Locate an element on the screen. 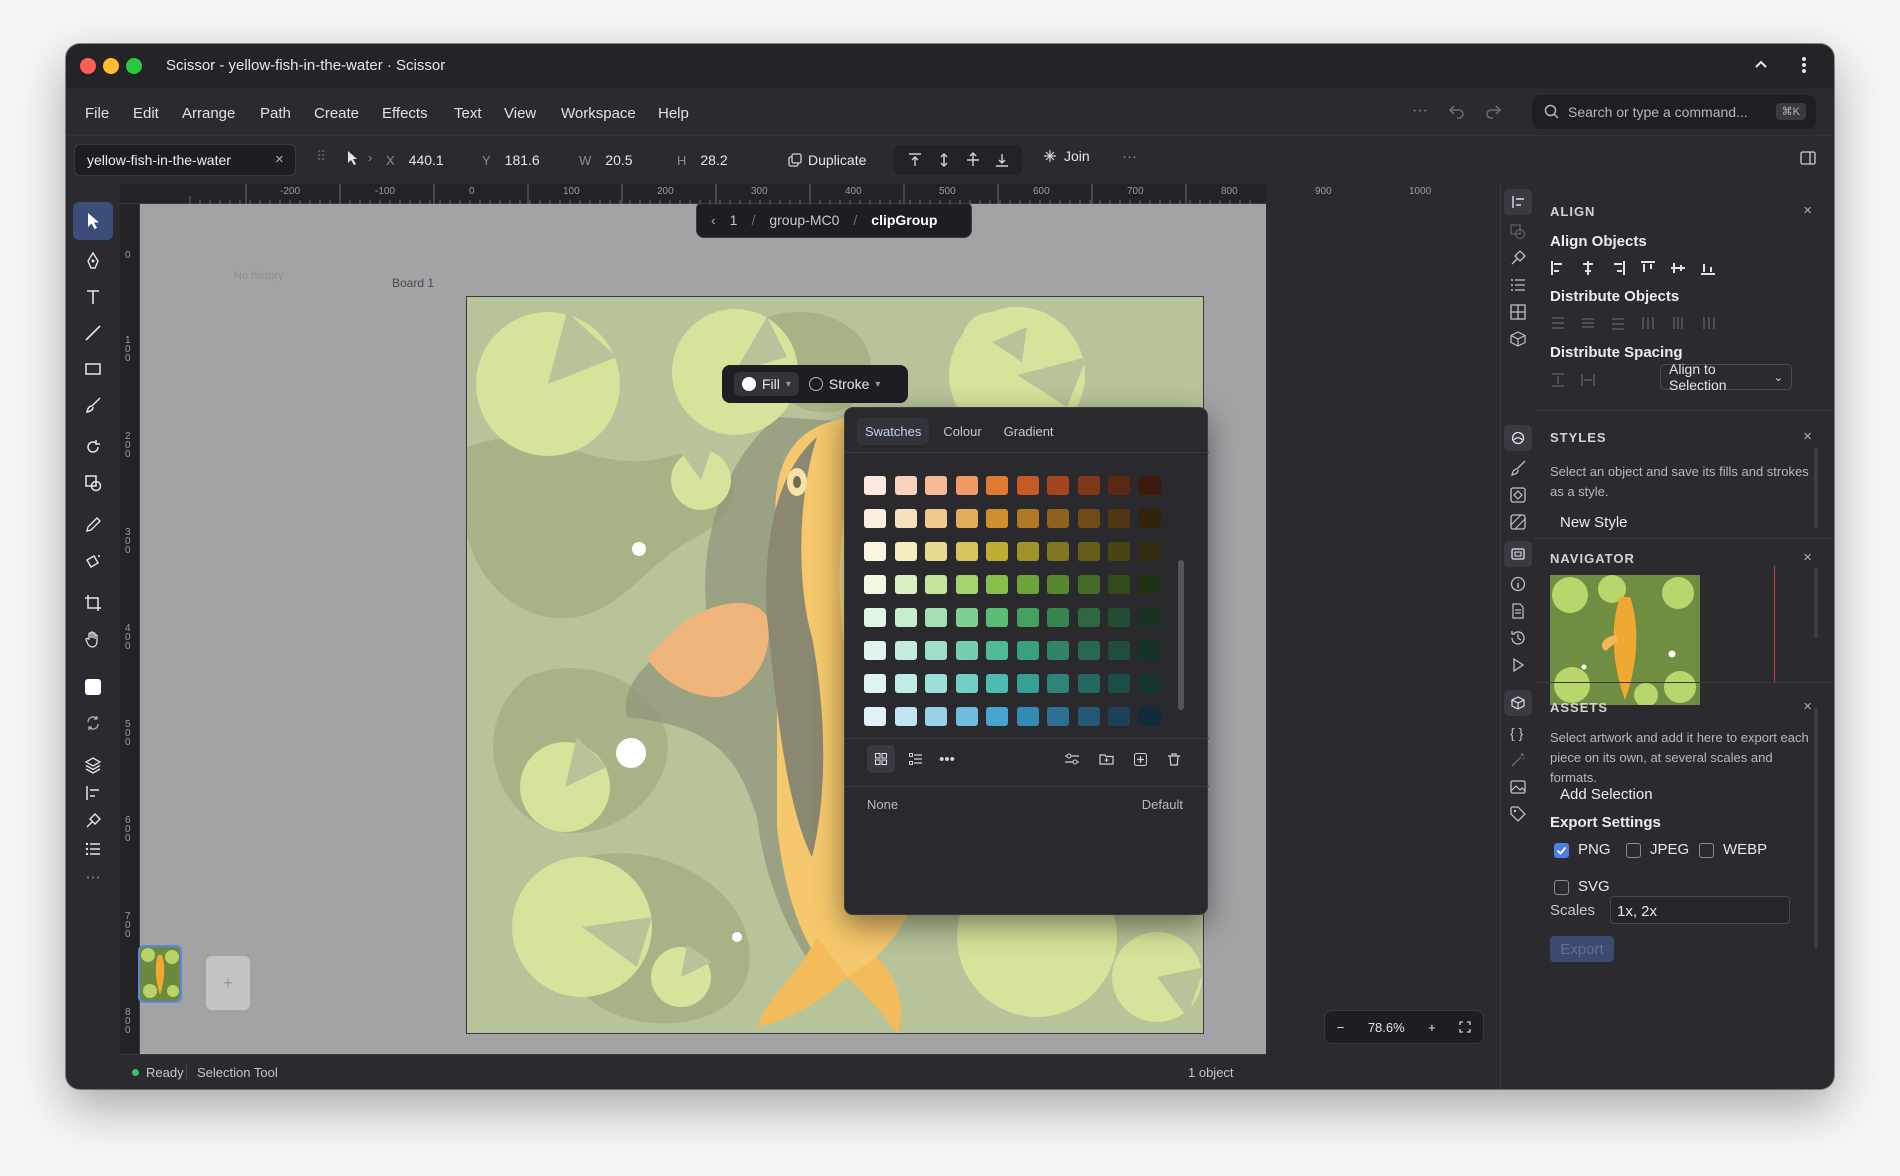 The height and width of the screenshot is (1176, 1900). panel-toggle-icon is located at coordinates (1808, 158).